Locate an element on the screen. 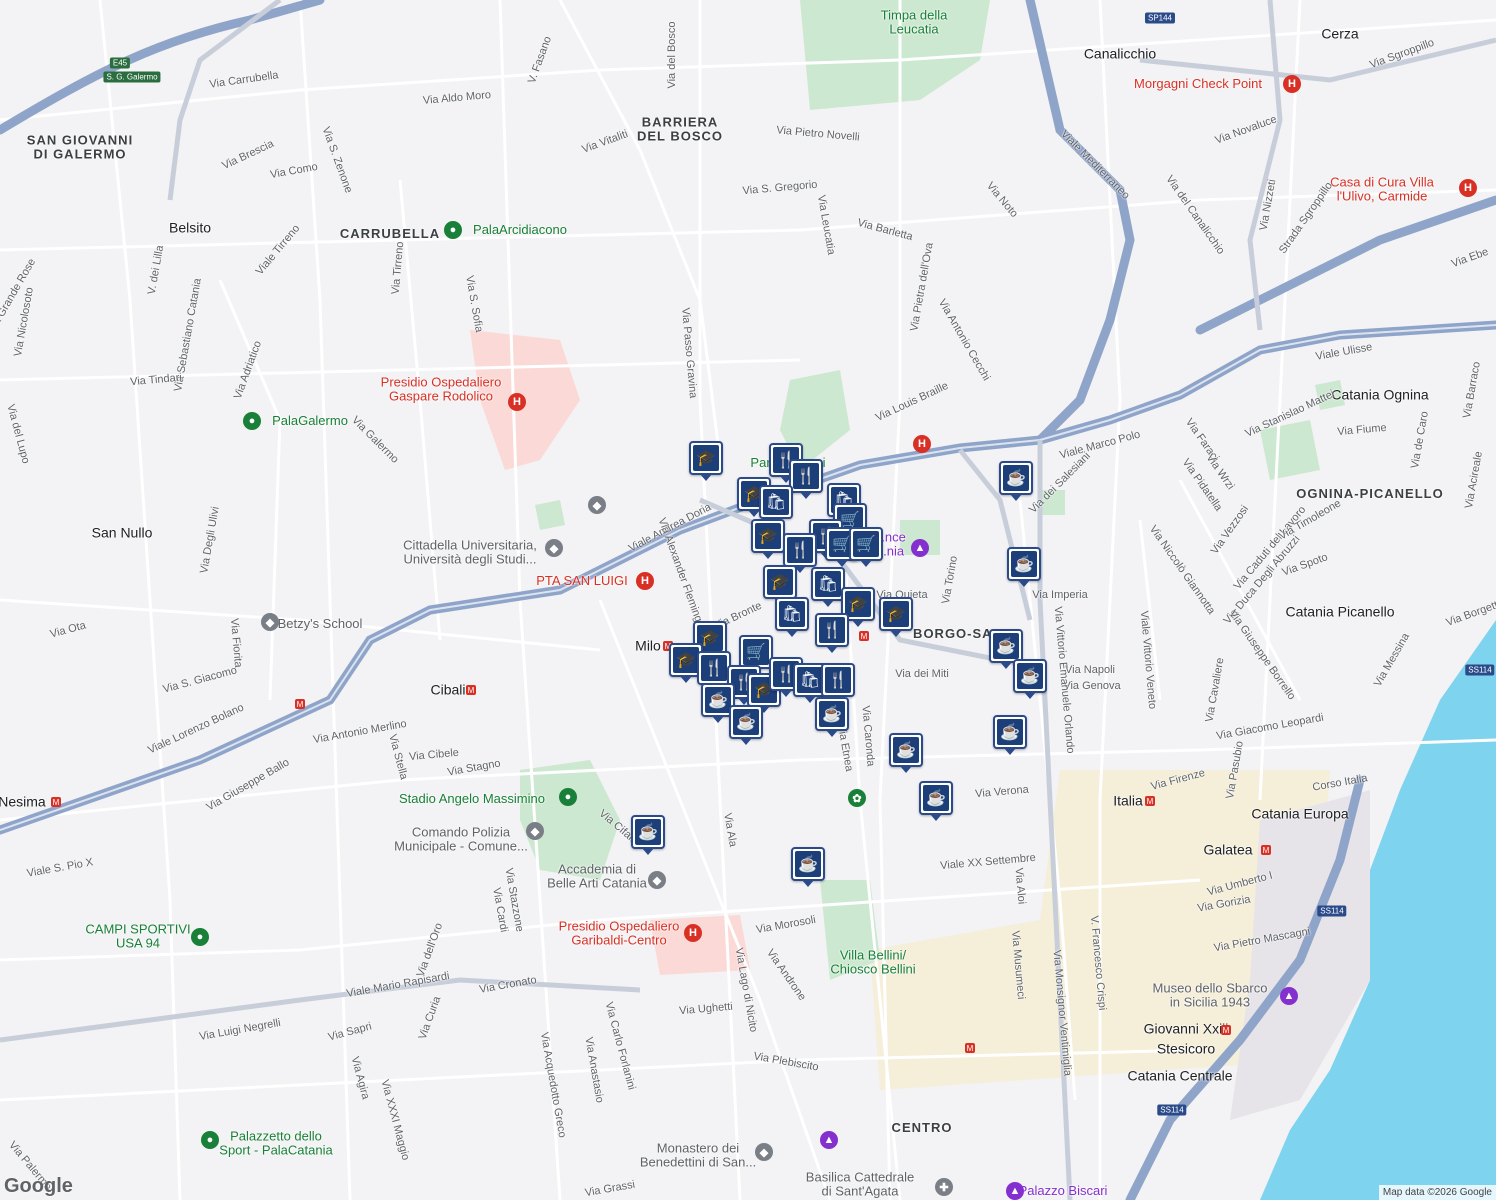 The image size is (1496, 1200). place-label: Italia is located at coordinates (1128, 800).